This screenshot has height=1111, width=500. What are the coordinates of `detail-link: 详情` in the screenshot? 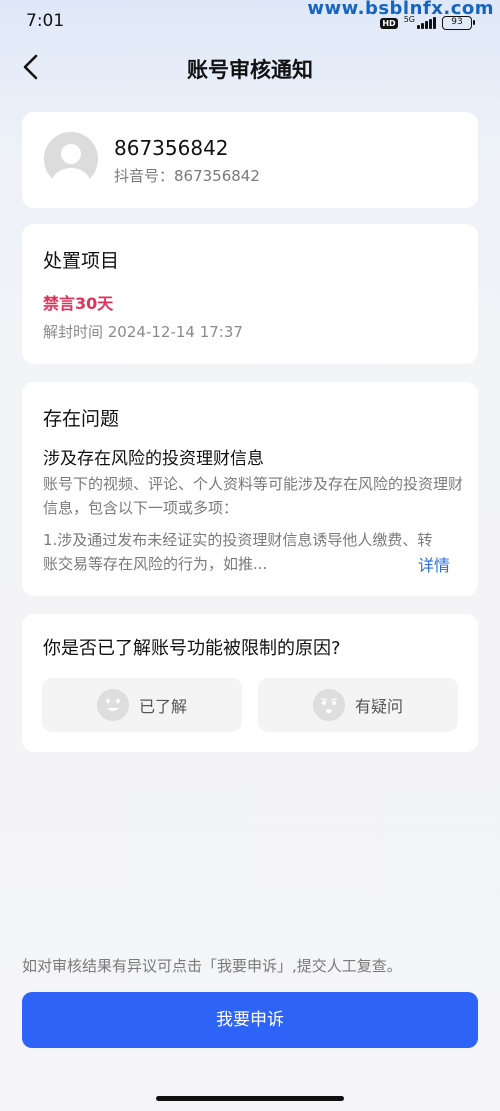 It's located at (434, 564).